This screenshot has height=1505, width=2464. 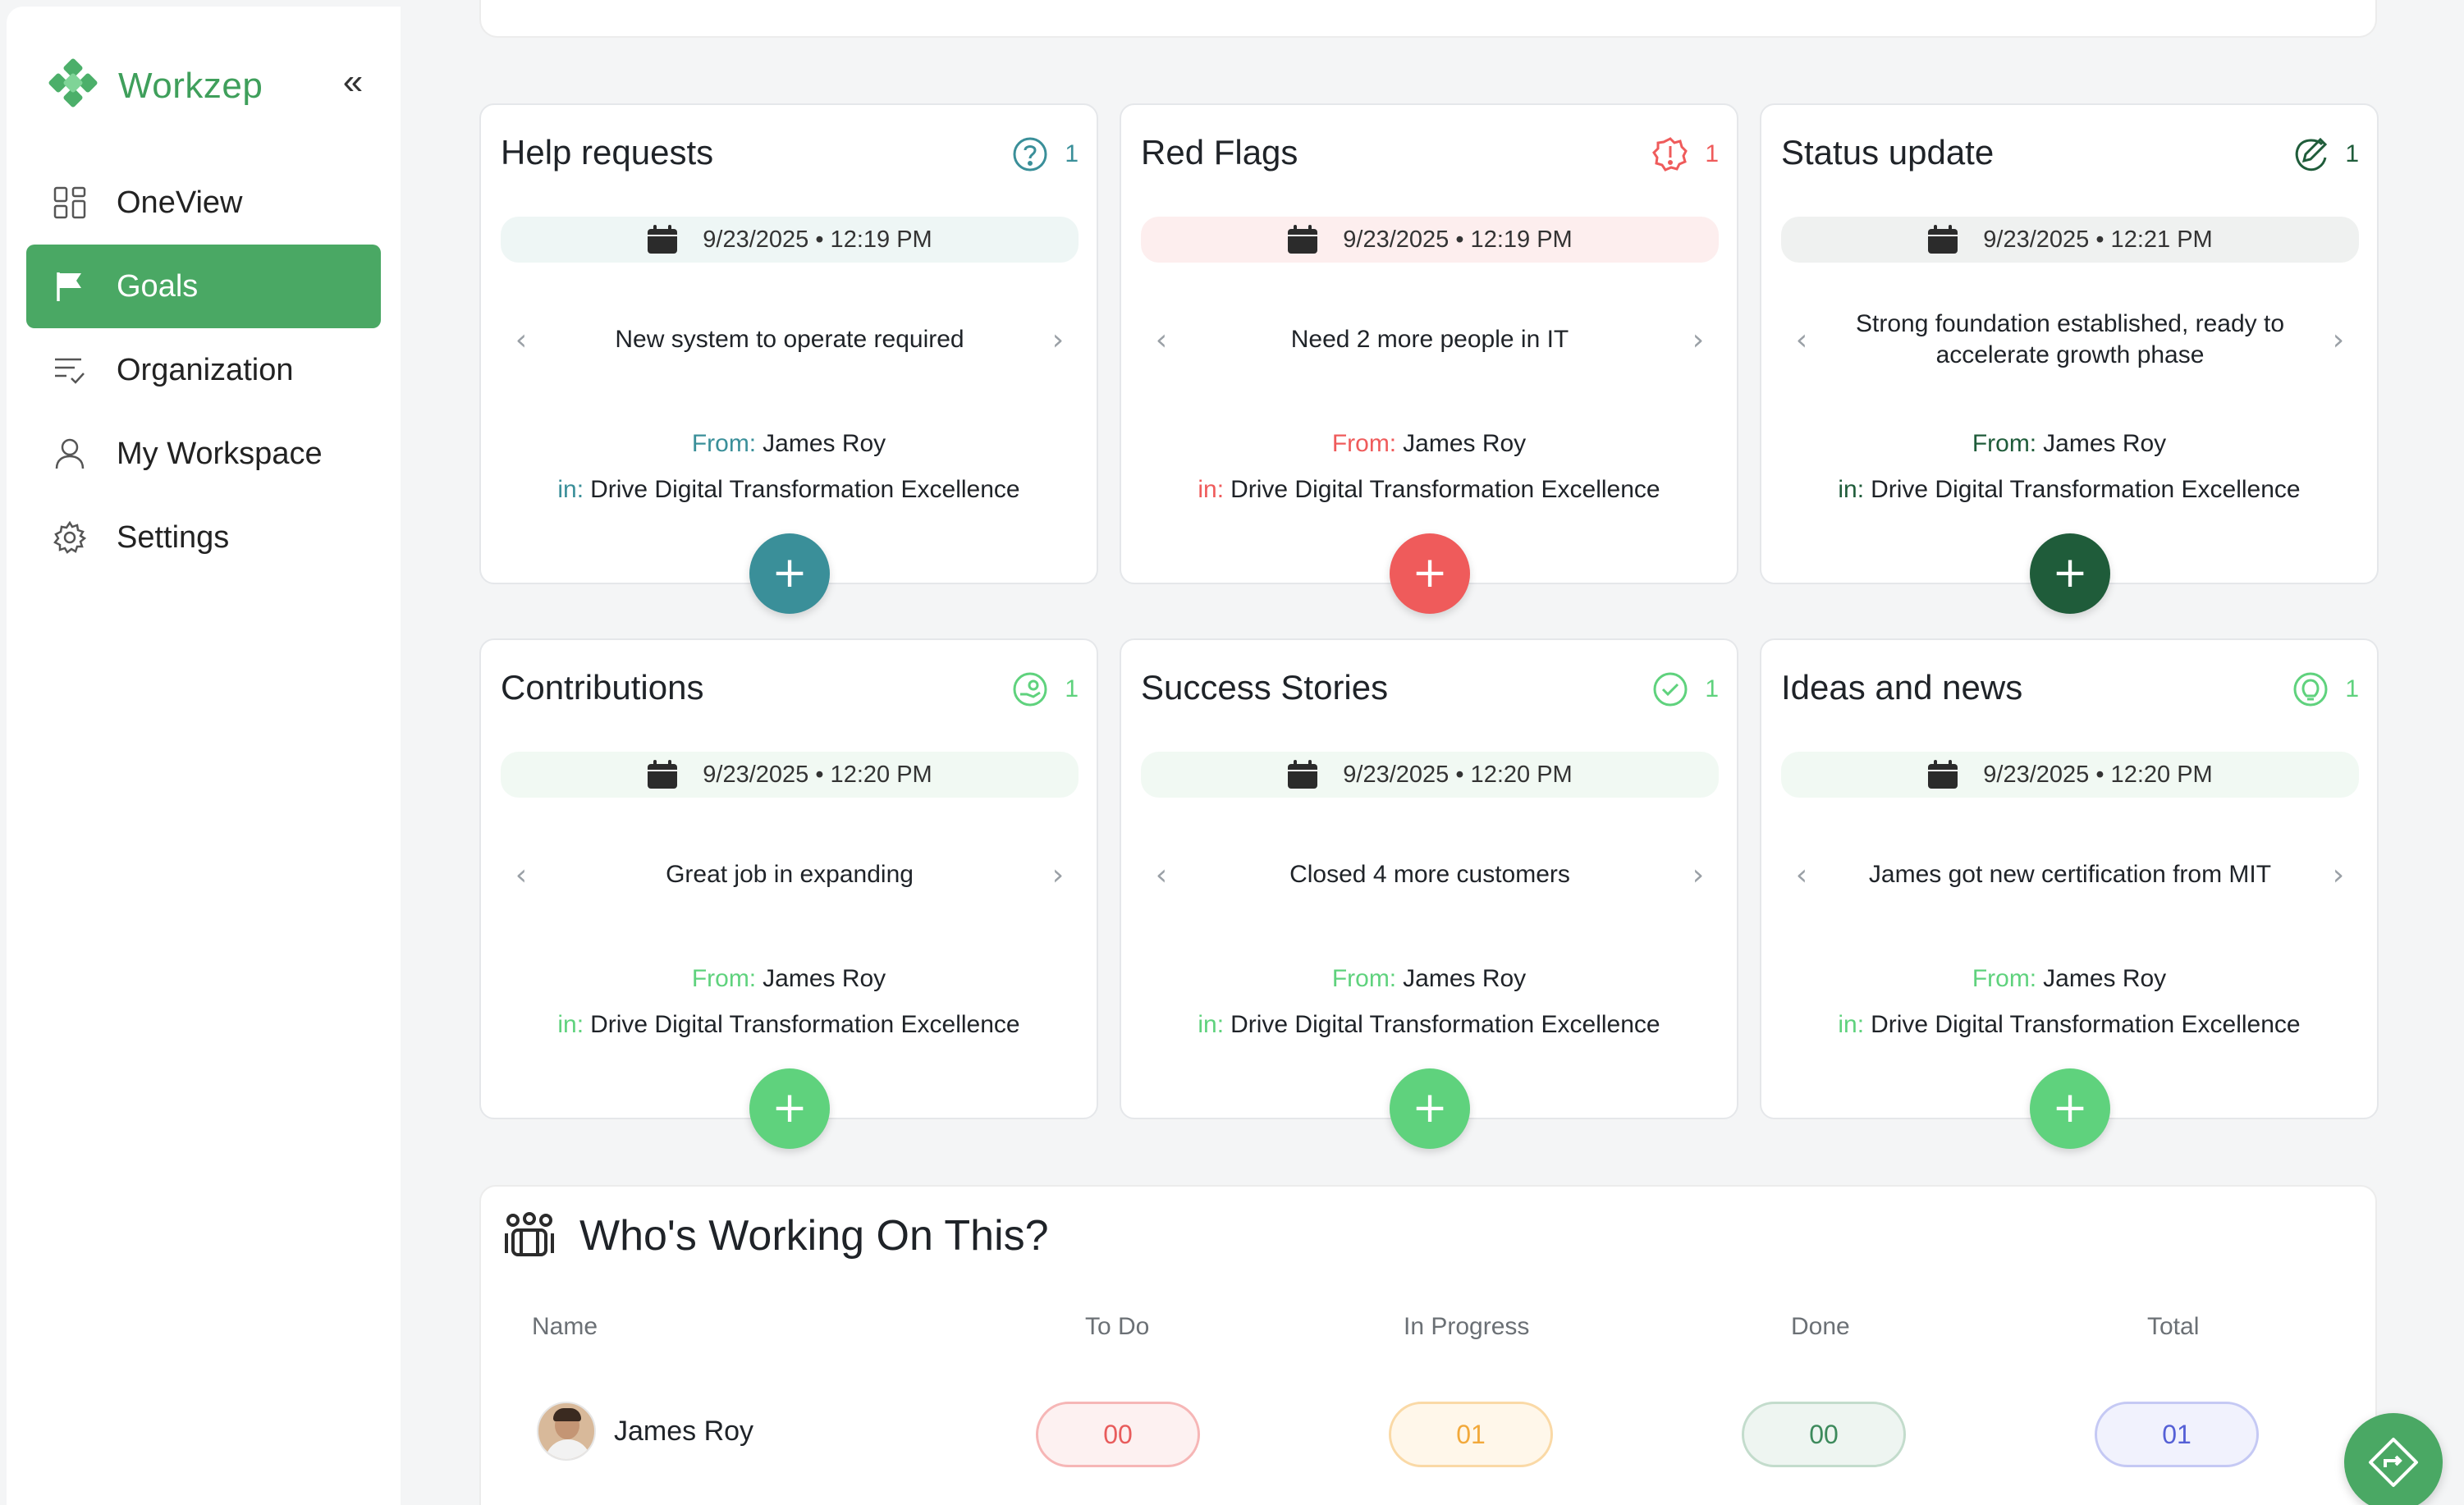 I want to click on message-text: James got new certification from MIT, so click(x=2070, y=874).